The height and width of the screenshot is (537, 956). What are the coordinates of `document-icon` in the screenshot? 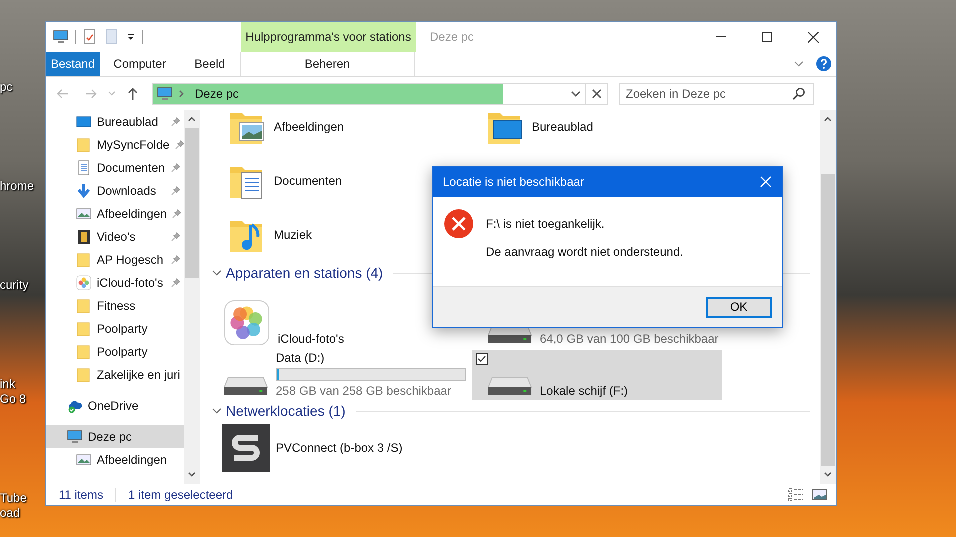 It's located at (84, 168).